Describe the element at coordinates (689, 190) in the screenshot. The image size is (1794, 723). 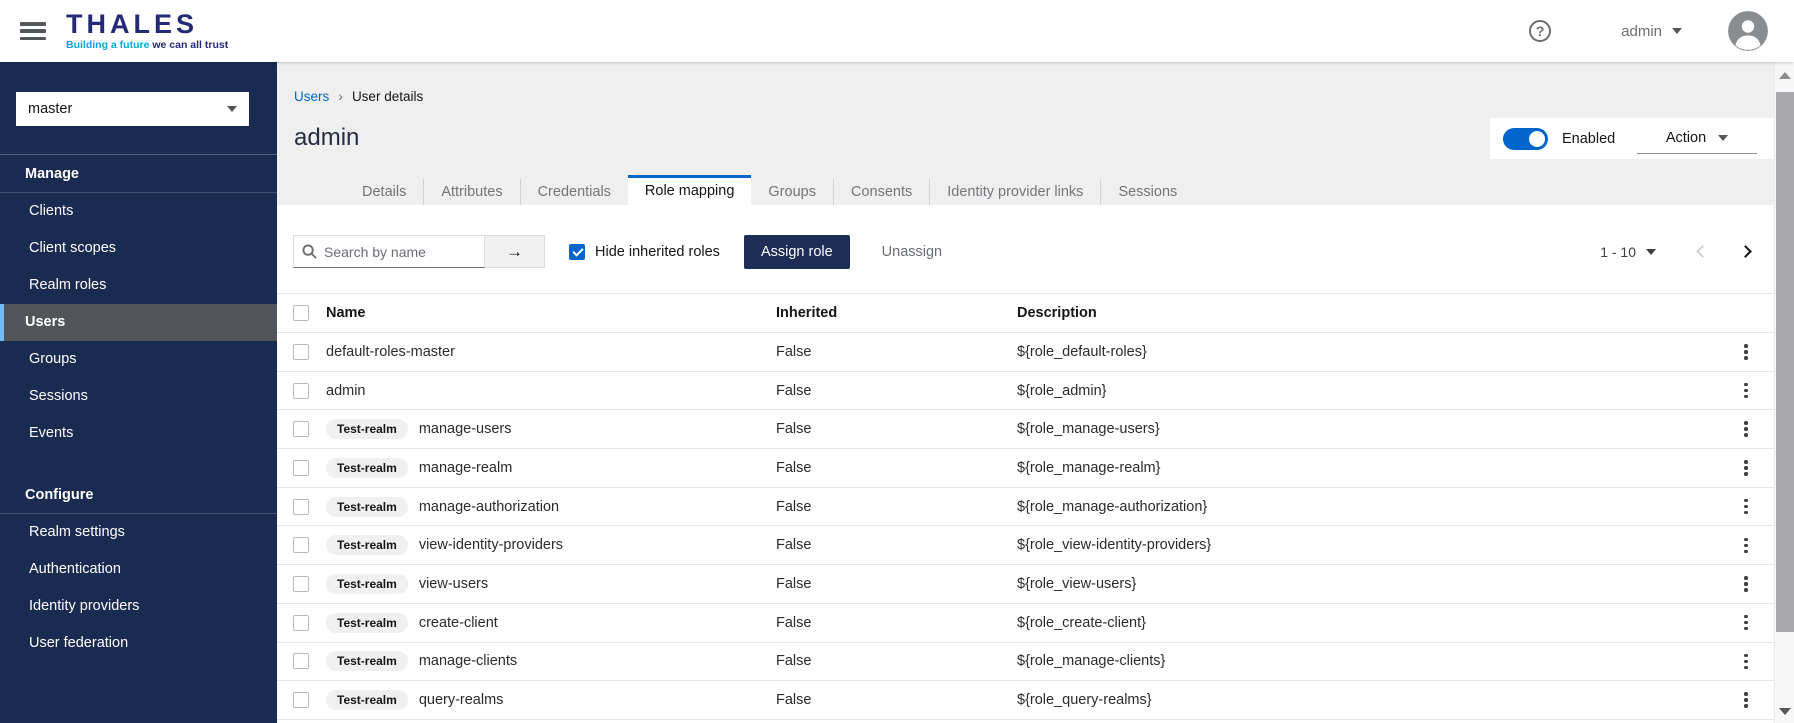
I see `tab-role-mapping: Role mapping` at that location.